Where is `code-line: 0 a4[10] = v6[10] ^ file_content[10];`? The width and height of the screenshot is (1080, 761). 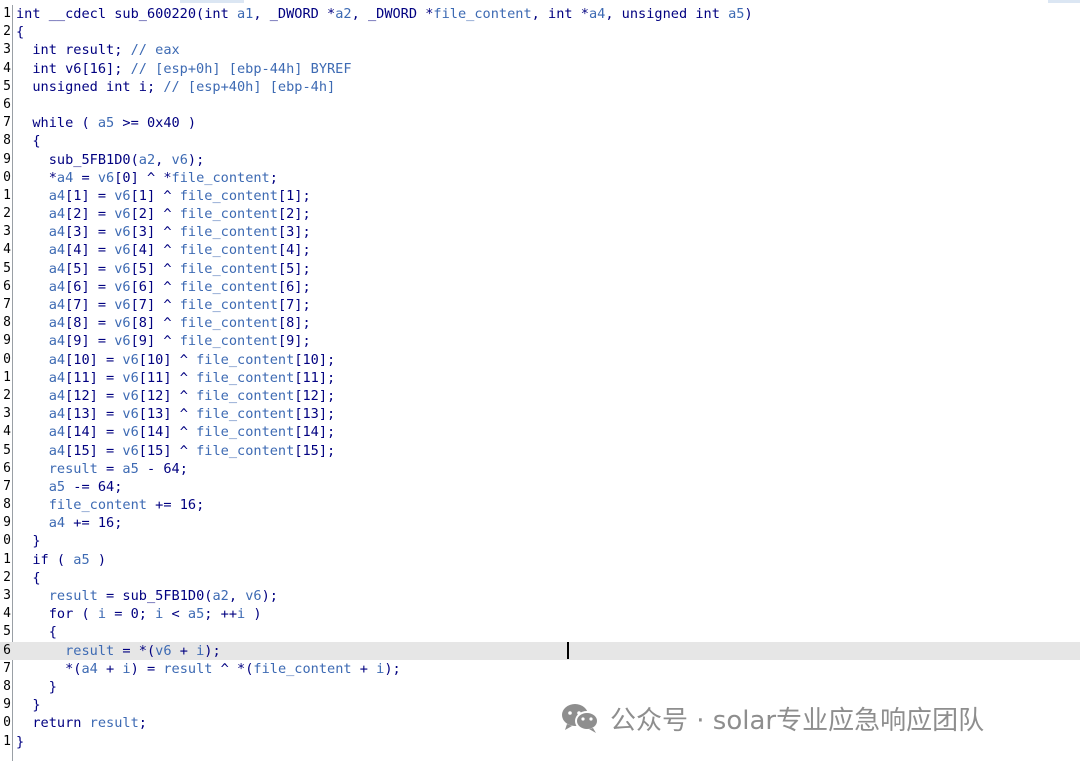 code-line: 0 a4[10] = v6[10] ^ file_content[10]; is located at coordinates (540, 360).